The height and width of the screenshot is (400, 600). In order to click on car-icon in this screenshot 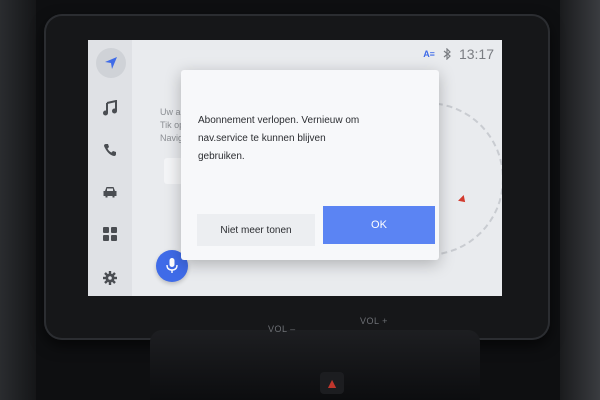, I will do `click(110, 192)`.